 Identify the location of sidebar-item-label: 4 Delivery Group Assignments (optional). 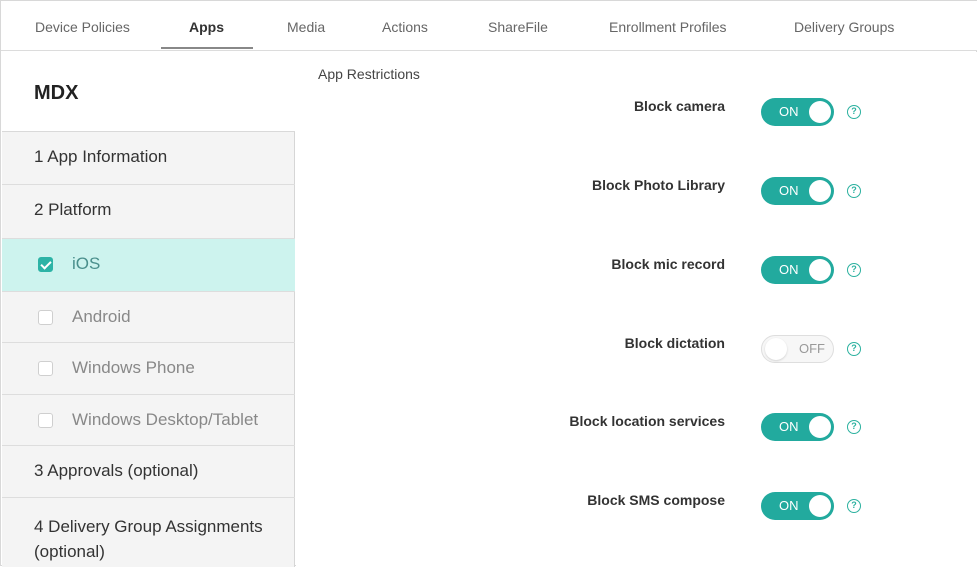
(148, 539).